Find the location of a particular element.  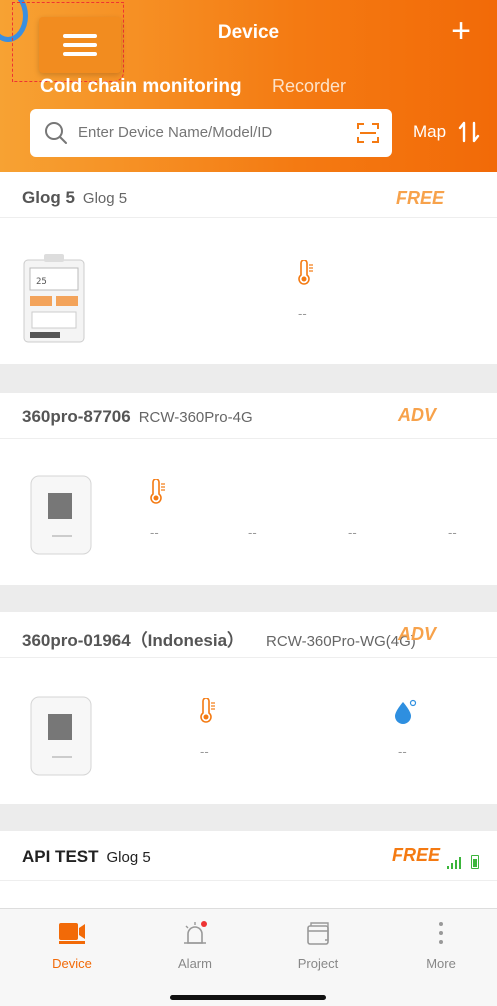

device-name: 360pro-87706 RCW-360Pro-4G is located at coordinates (137, 417).